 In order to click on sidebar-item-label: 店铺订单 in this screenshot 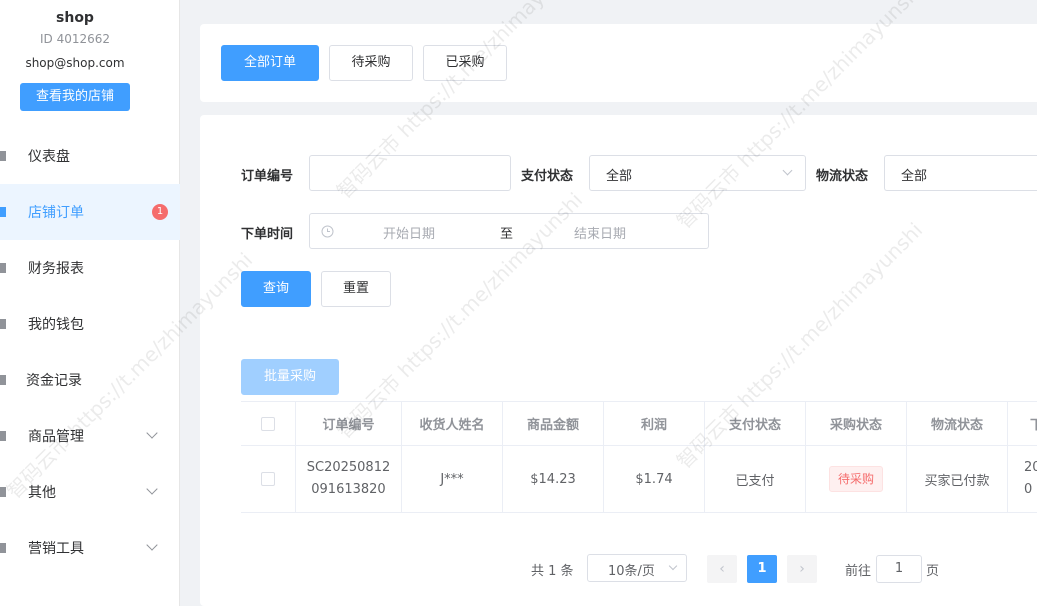, I will do `click(56, 213)`.